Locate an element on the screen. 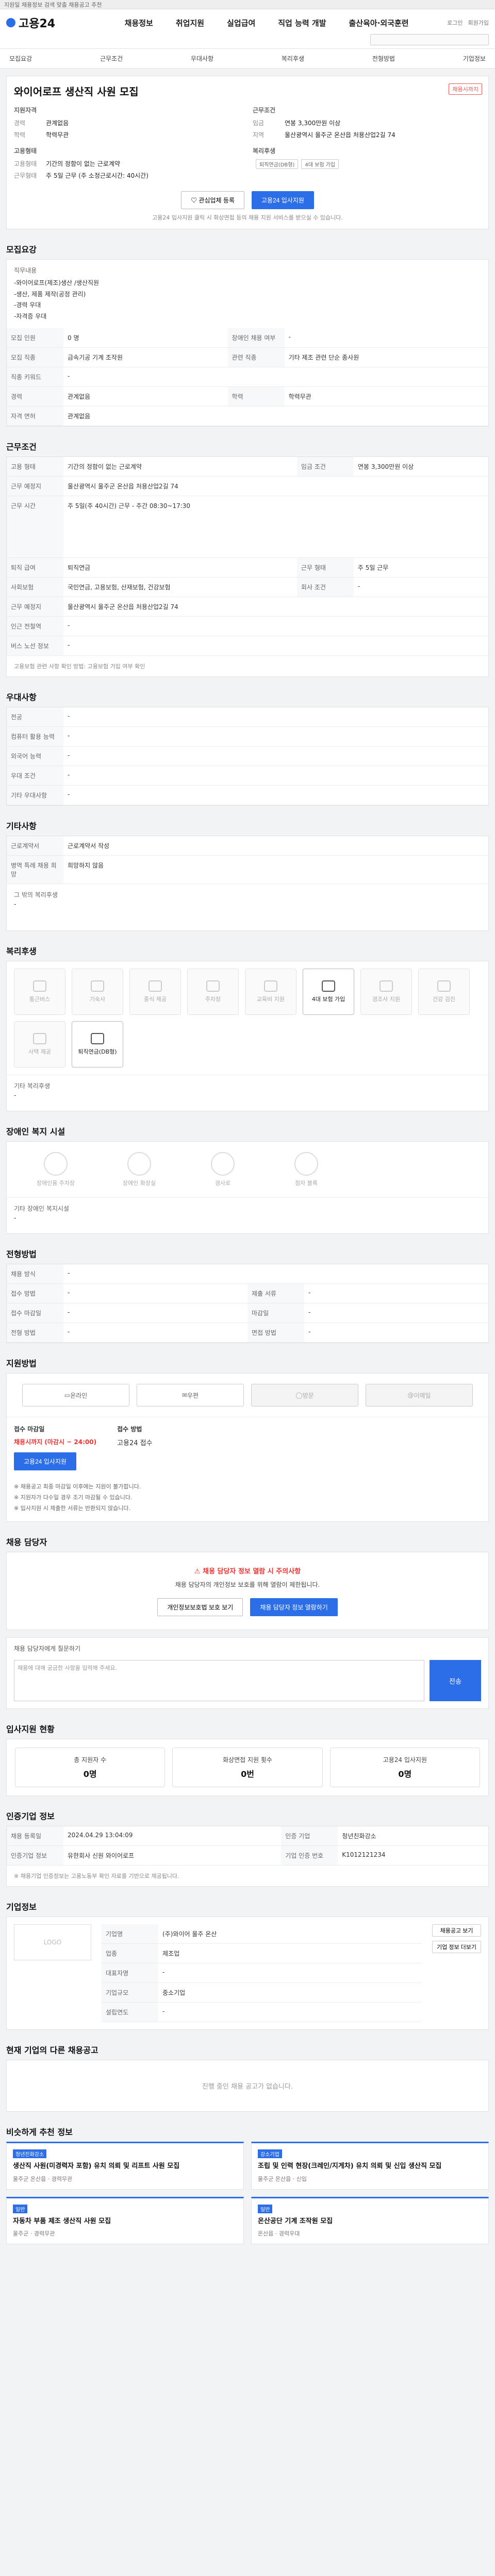  shield-icon is located at coordinates (328, 986).